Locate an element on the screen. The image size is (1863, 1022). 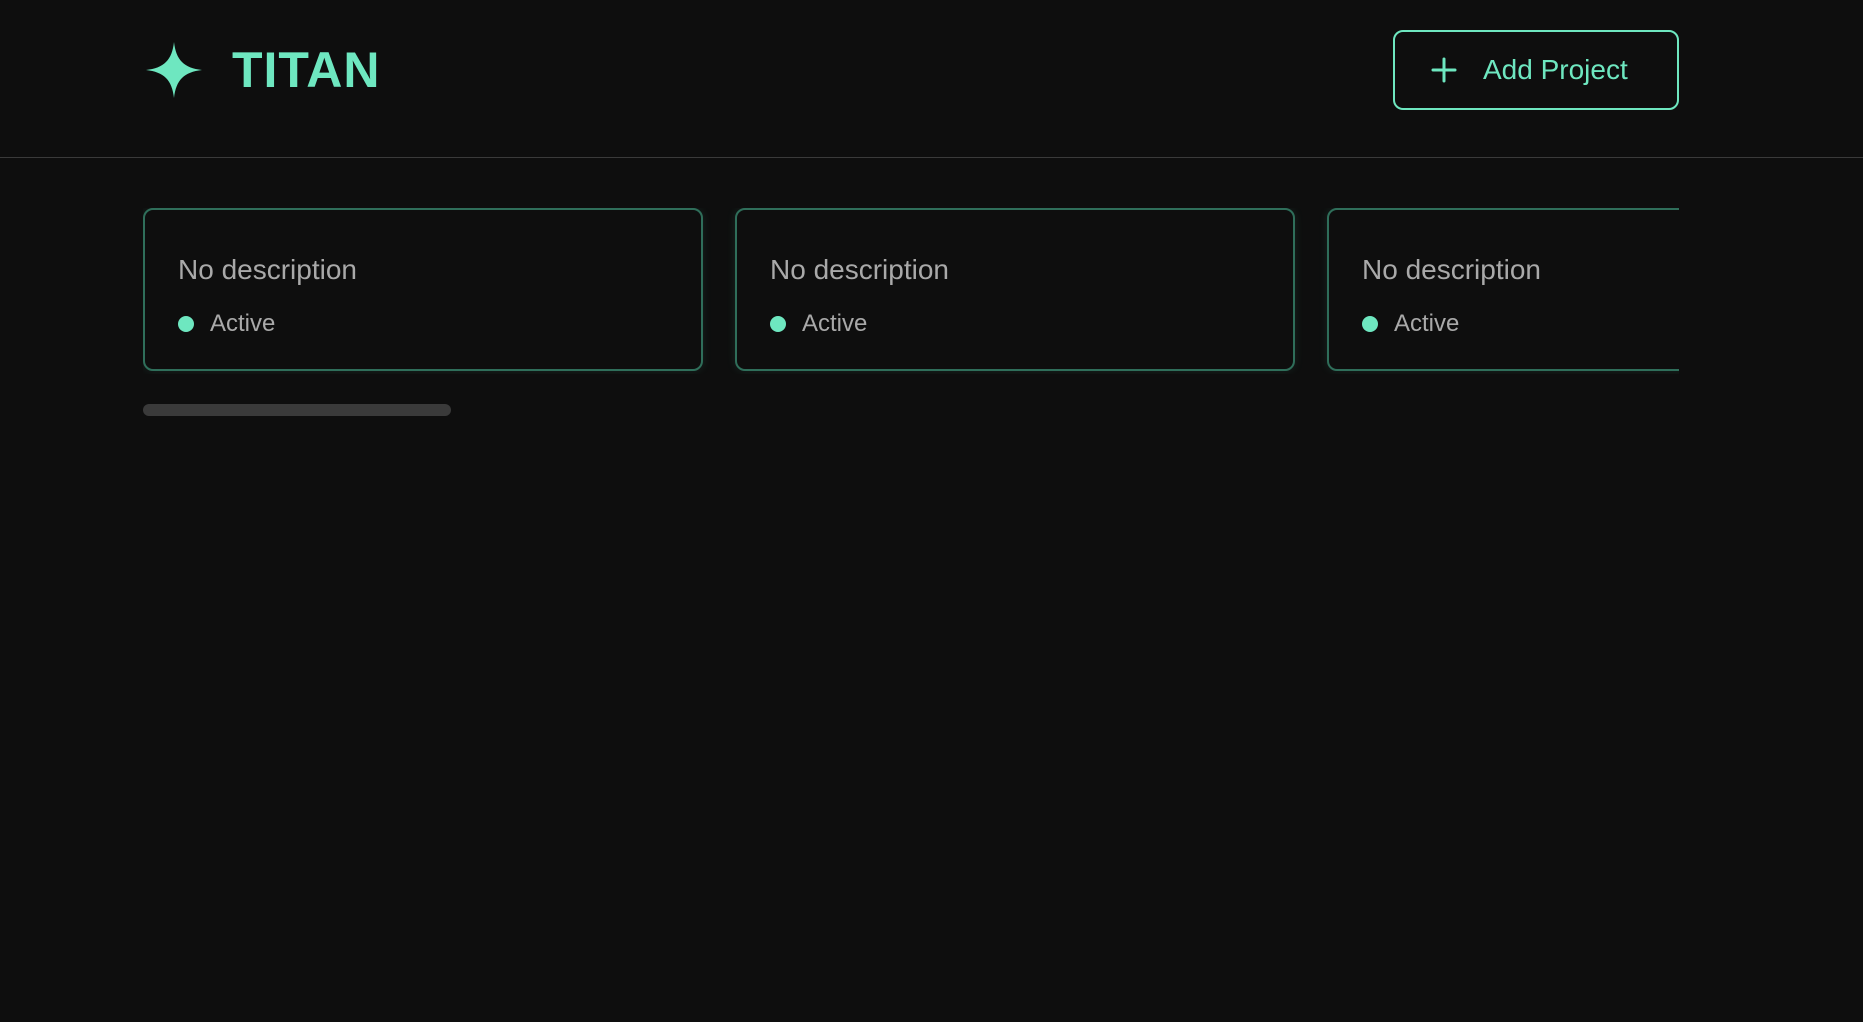
add-project-button: Add Project is located at coordinates (1536, 70).